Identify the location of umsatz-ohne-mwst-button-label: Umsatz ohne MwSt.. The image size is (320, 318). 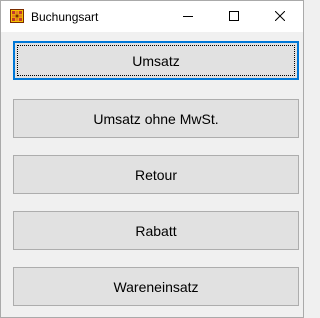
(156, 118).